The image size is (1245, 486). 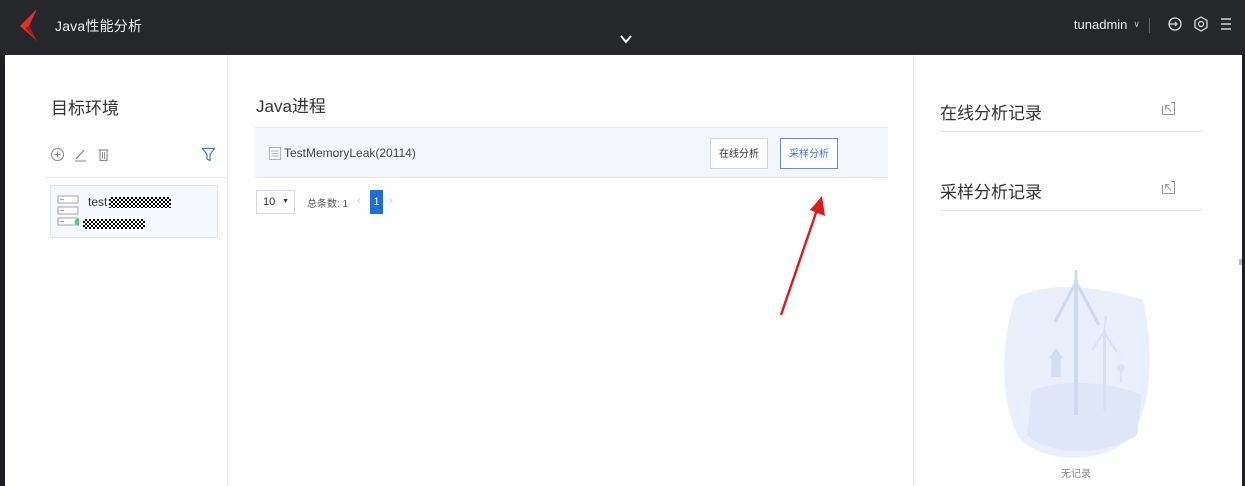 What do you see at coordinates (134, 211) in the screenshot?
I see `environment-item: test` at bounding box center [134, 211].